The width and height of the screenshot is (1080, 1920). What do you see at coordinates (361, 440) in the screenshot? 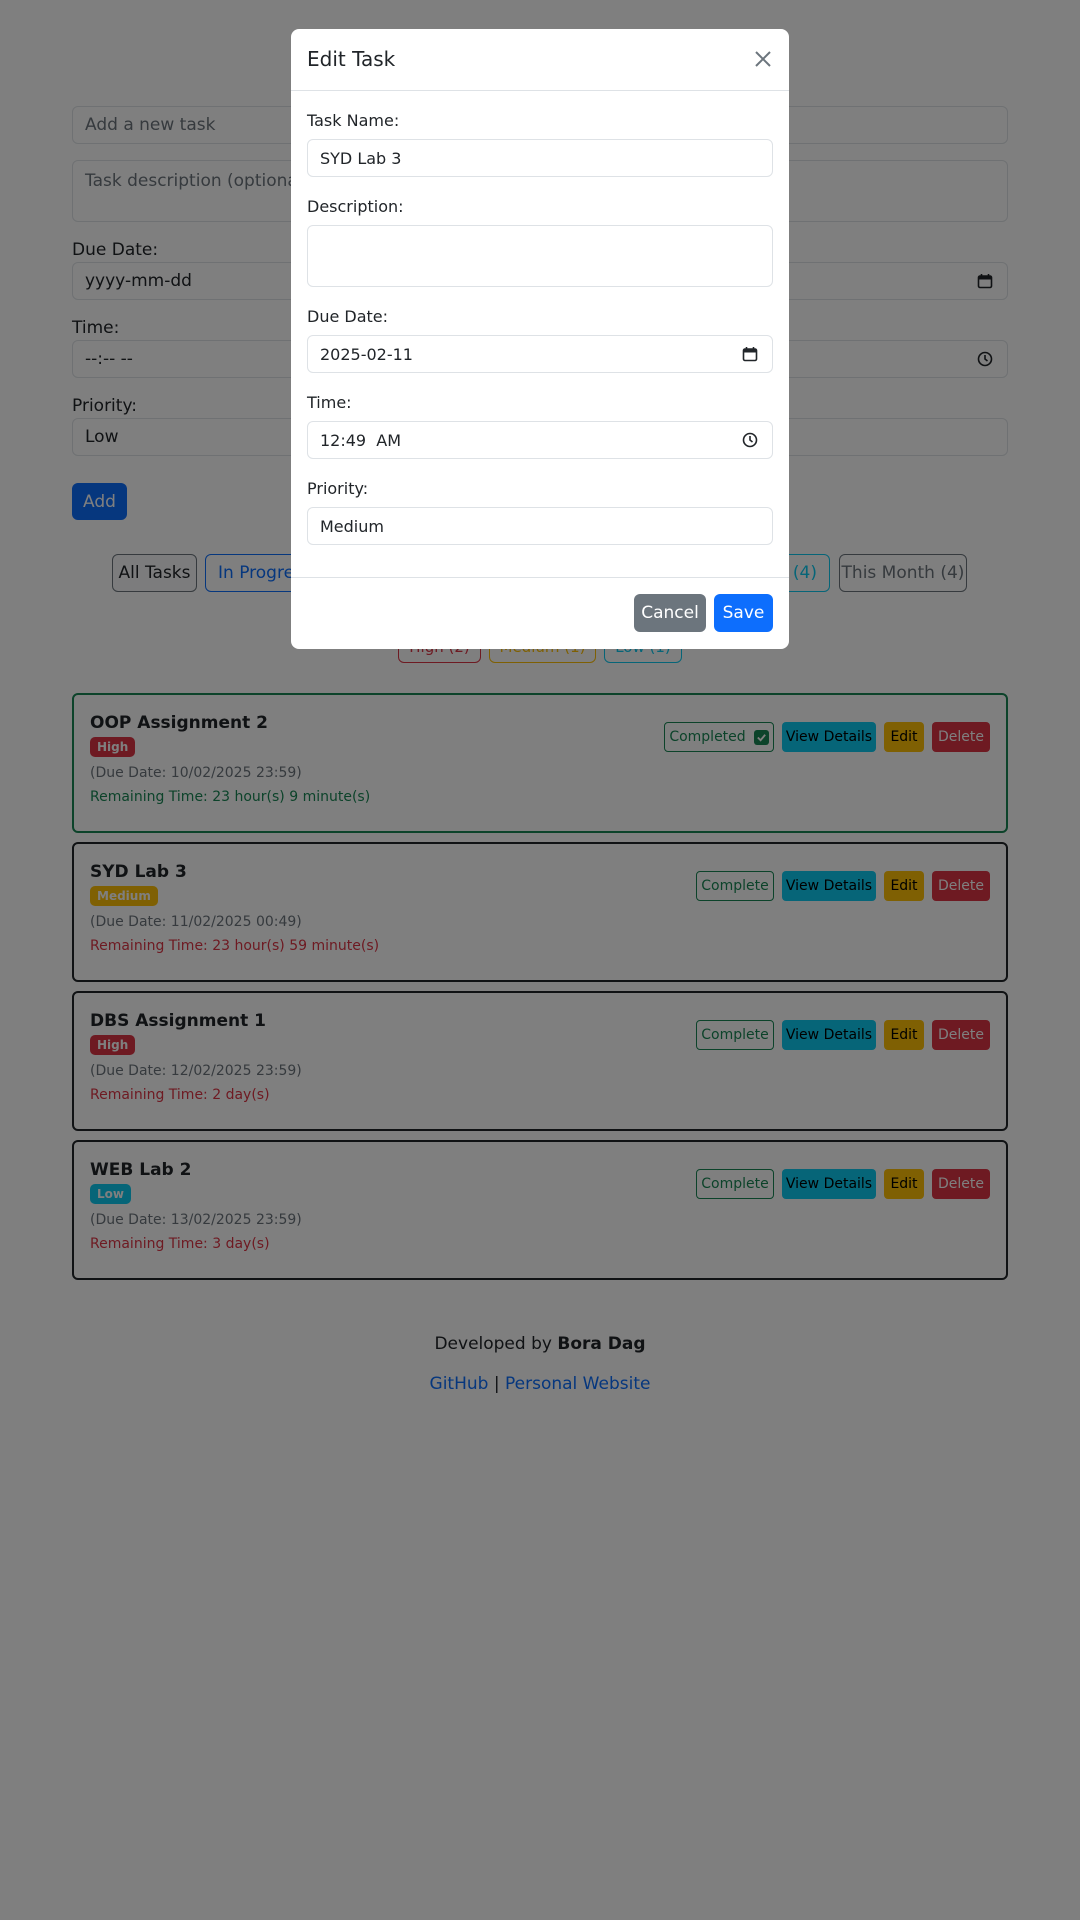
I see `modal-time-value: 12:49 AM` at bounding box center [361, 440].